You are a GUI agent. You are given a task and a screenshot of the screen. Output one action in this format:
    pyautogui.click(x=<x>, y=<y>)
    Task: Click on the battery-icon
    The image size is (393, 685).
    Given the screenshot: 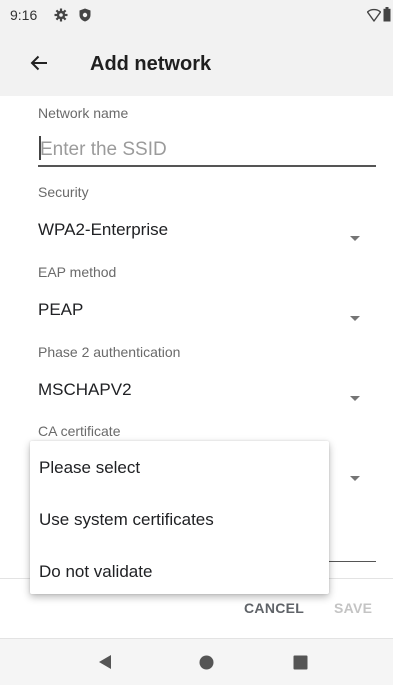 What is the action you would take?
    pyautogui.click(x=387, y=17)
    